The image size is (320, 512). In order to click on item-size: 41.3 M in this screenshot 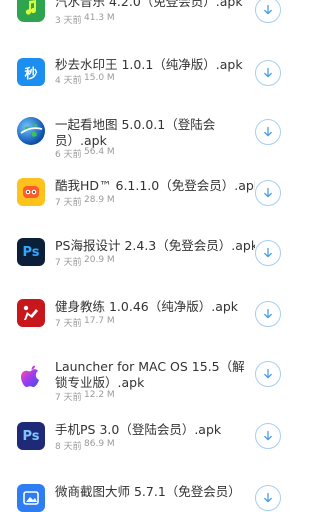, I will do `click(99, 18)`.